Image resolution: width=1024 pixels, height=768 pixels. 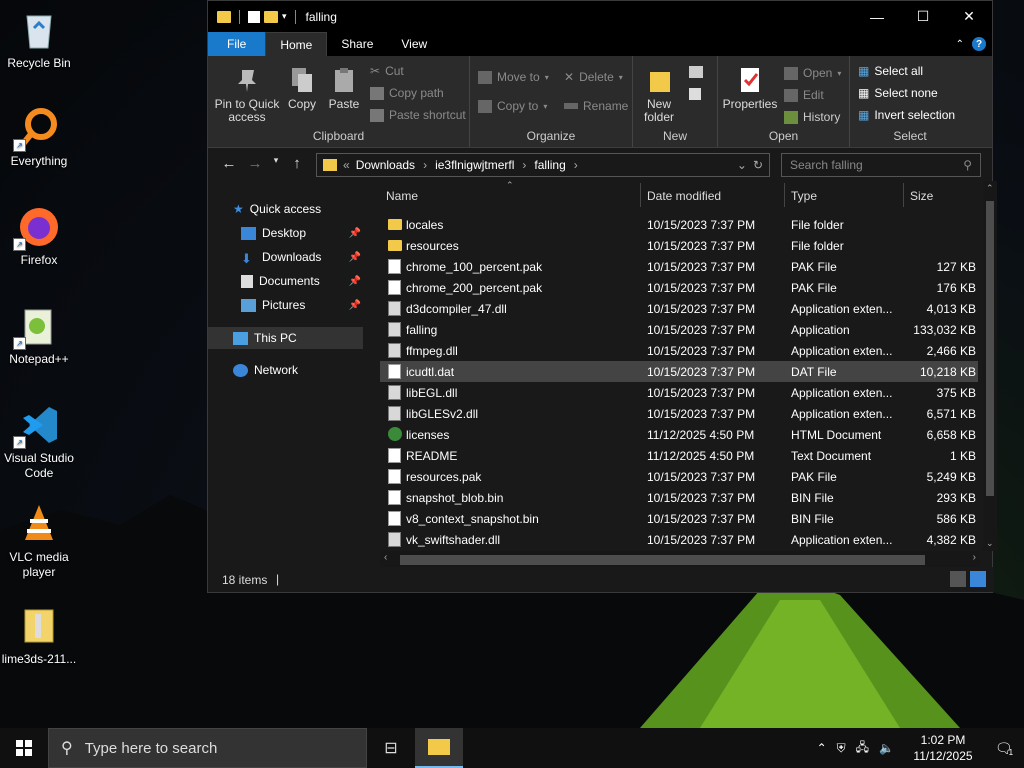 What do you see at coordinates (474, 165) in the screenshot?
I see `breadcrumb-folder: ie3flnigwjtmerfl` at bounding box center [474, 165].